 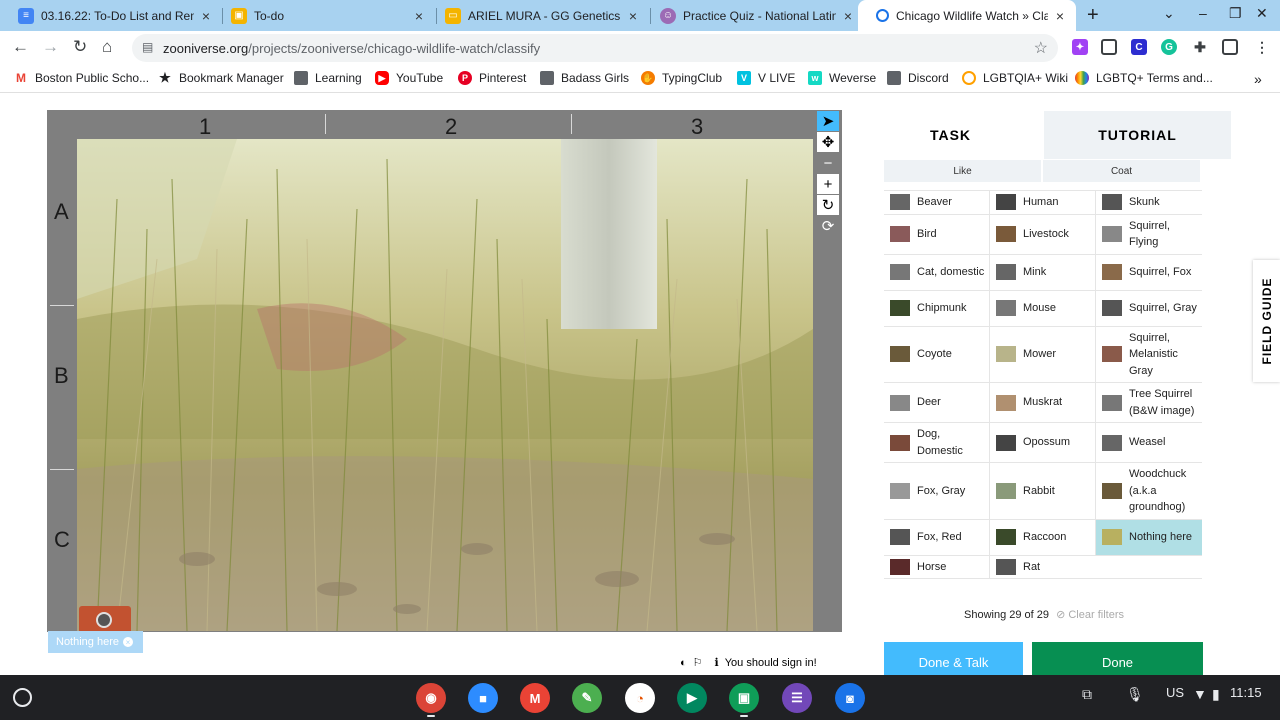 I want to click on grammarly-icon: G, so click(x=1169, y=47).